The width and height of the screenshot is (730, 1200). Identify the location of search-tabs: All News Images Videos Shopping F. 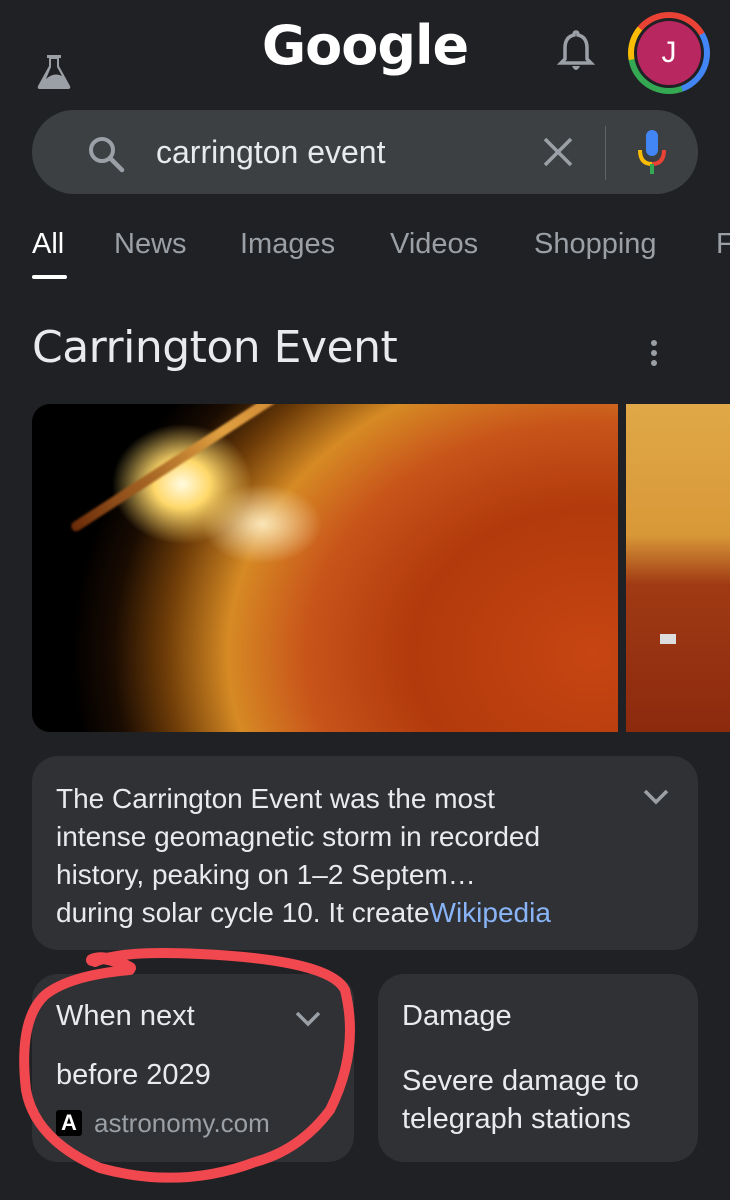
(365, 250).